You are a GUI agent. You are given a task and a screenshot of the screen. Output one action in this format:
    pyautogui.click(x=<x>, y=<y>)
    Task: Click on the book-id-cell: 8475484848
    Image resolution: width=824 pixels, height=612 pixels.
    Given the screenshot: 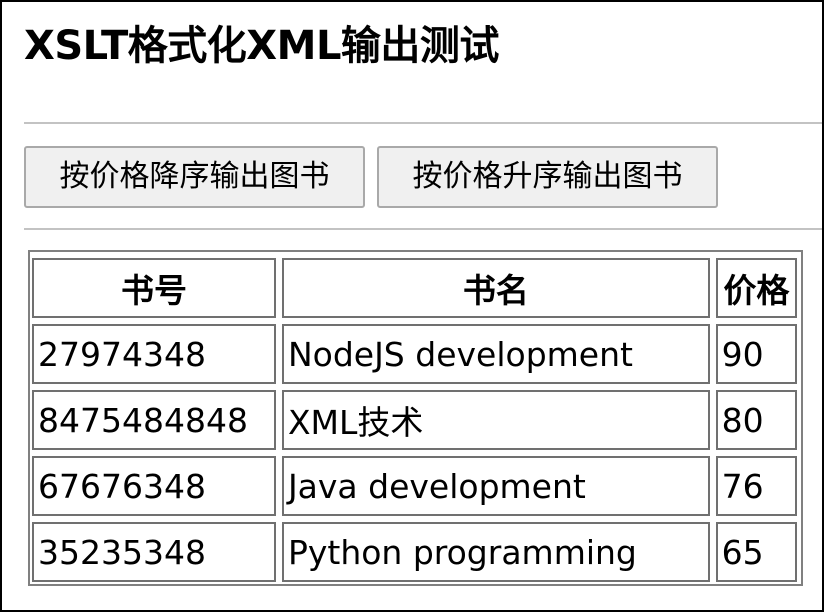 What is the action you would take?
    pyautogui.click(x=154, y=420)
    